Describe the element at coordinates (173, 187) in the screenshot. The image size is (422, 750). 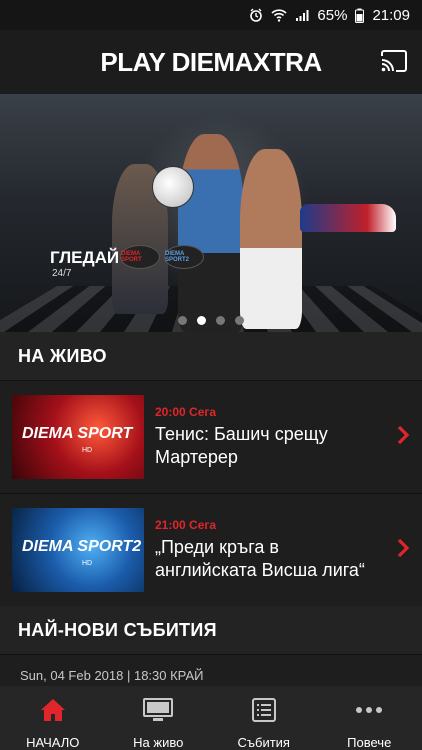
I see `football-icon` at that location.